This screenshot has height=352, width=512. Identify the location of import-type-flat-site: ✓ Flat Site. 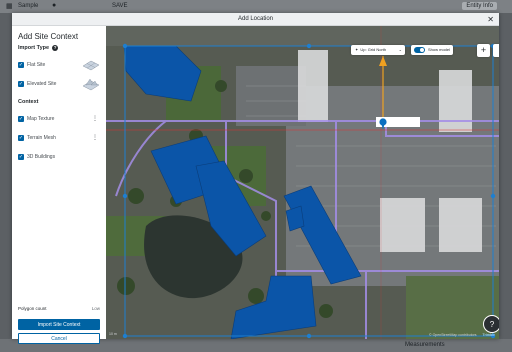
(59, 64).